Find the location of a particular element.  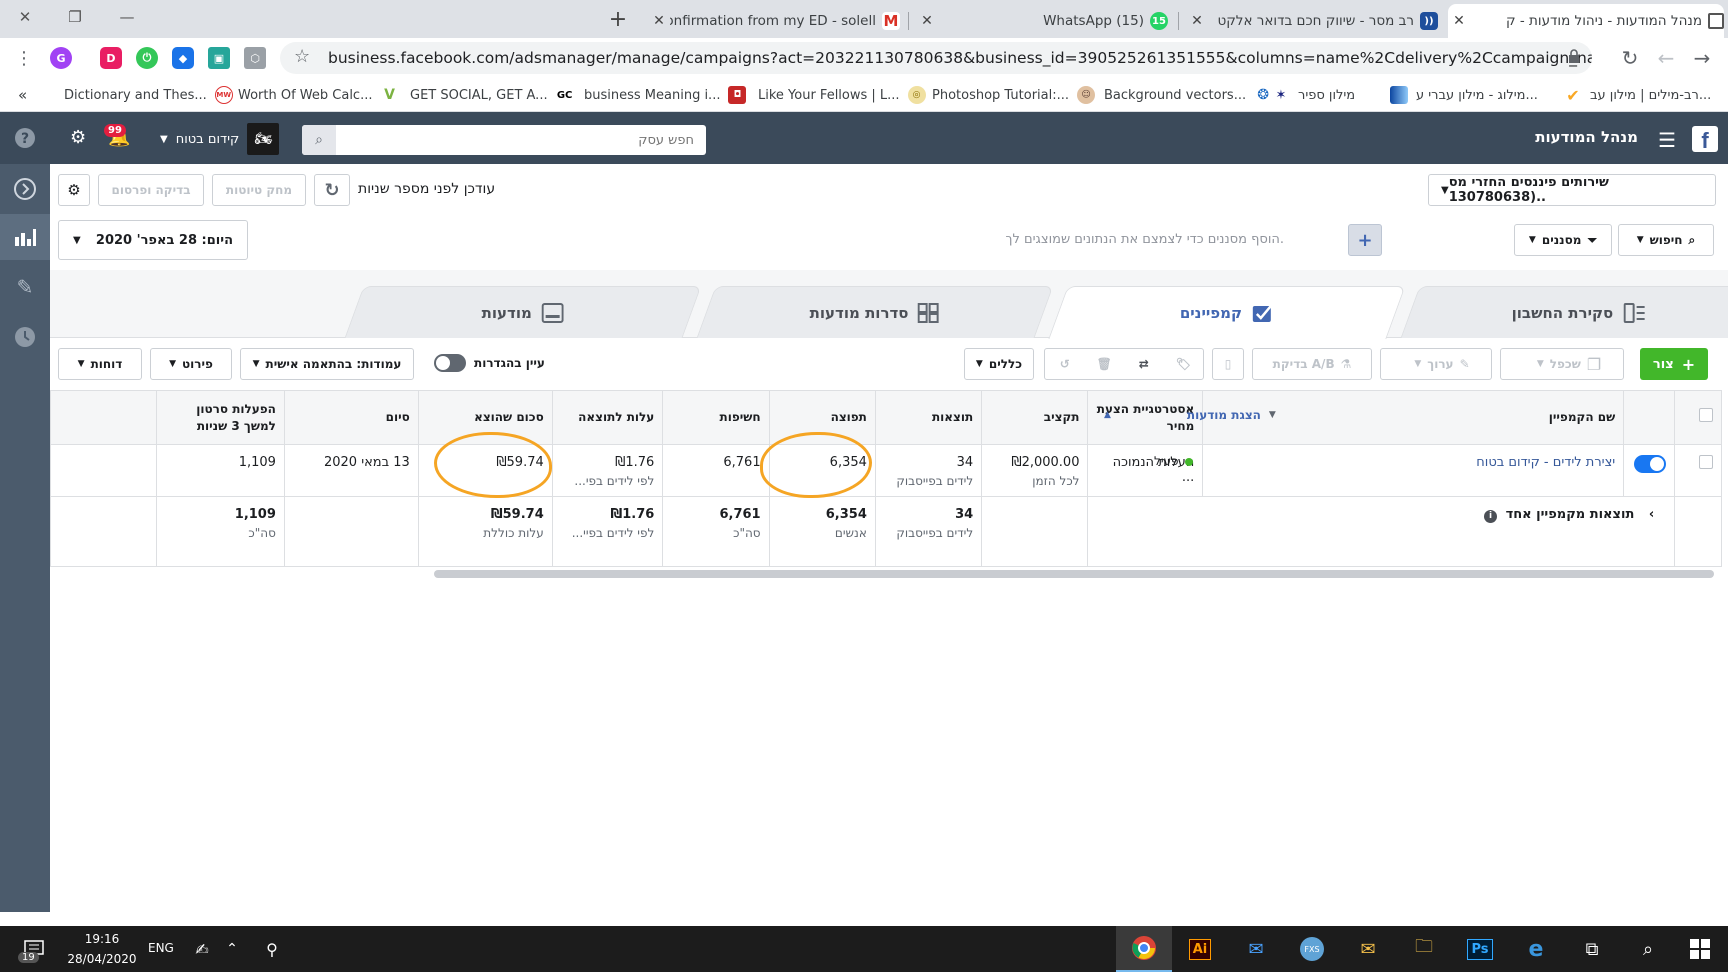

ad-account-selector: ▼ שירותים פיננסים החזרי מס (130780638.. is located at coordinates (1572, 190).